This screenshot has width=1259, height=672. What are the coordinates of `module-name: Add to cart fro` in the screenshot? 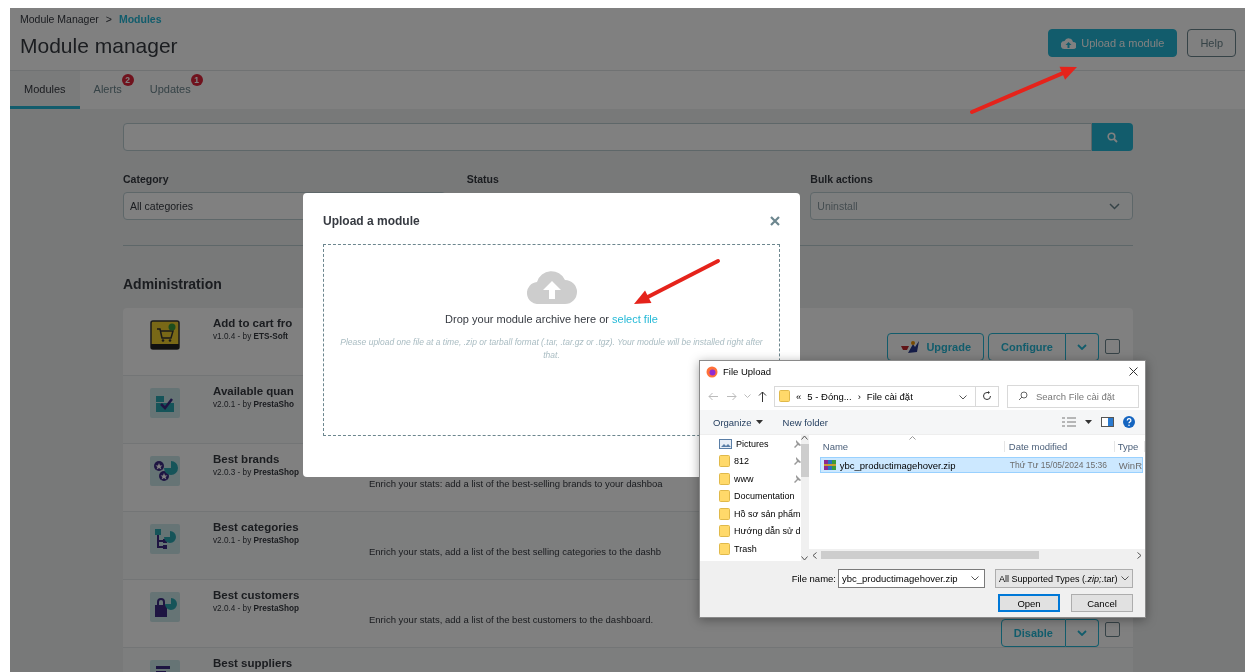 It's located at (253, 323).